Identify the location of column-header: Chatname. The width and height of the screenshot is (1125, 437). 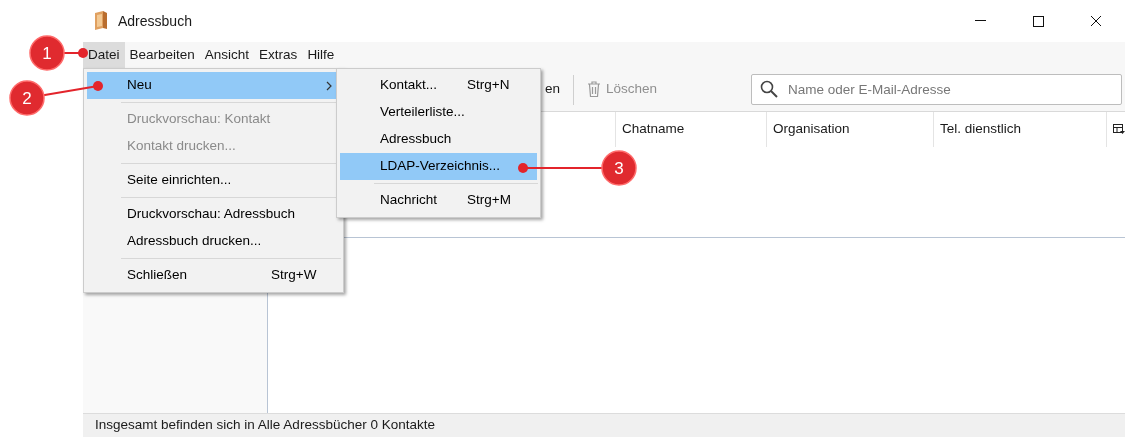
(690, 129).